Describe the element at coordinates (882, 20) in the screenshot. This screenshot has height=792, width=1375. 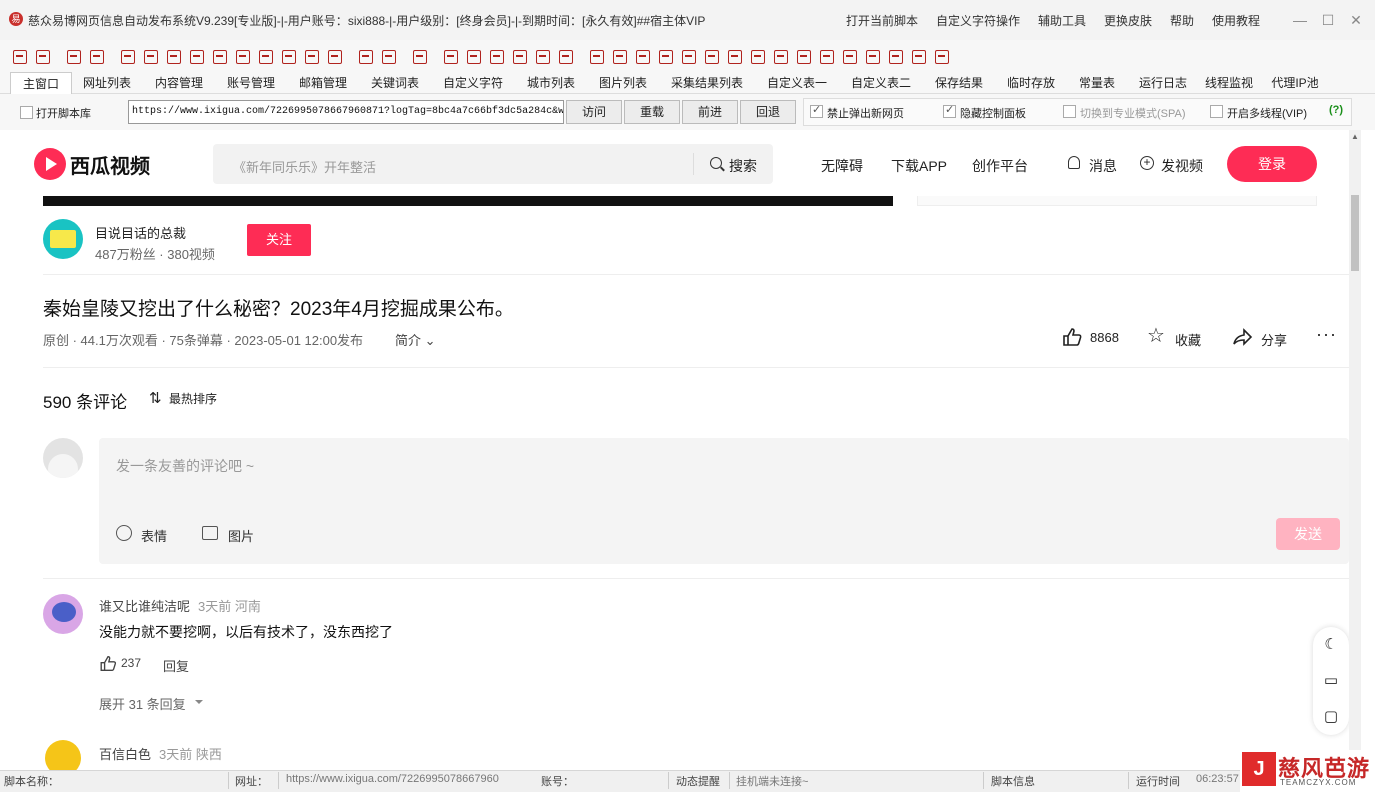
I see `menu-open-script: 打开当前脚本` at that location.